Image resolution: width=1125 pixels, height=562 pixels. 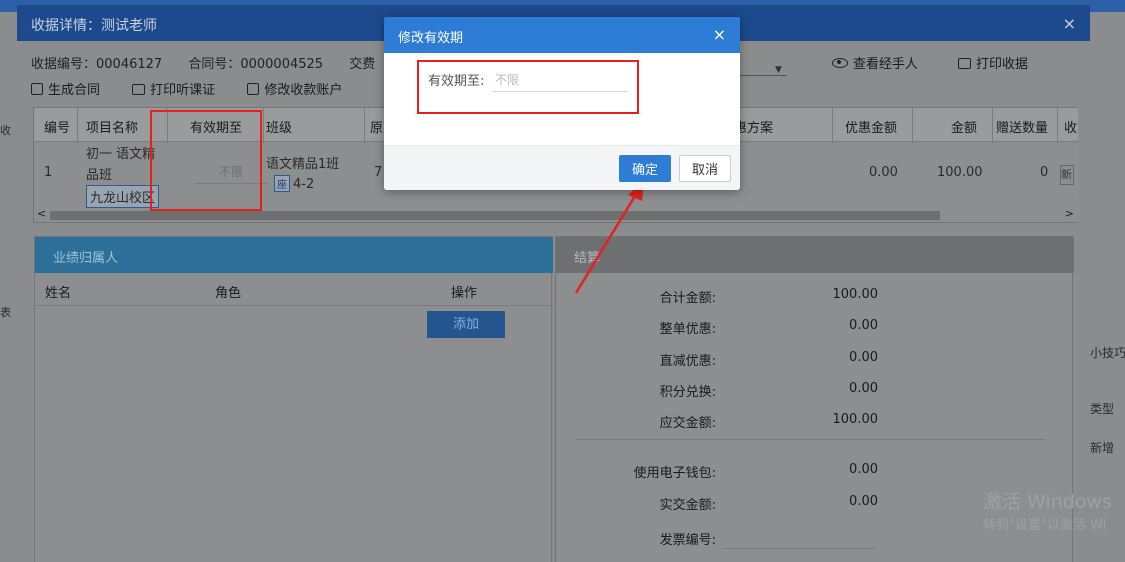 I want to click on seat-badge: 座, so click(x=282, y=183).